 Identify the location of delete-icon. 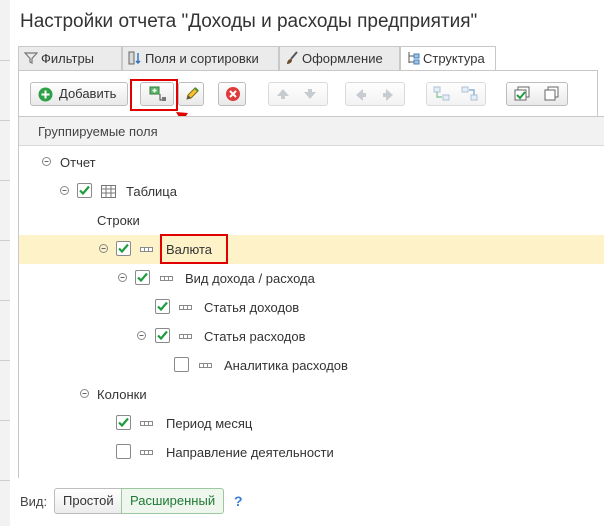
(233, 94).